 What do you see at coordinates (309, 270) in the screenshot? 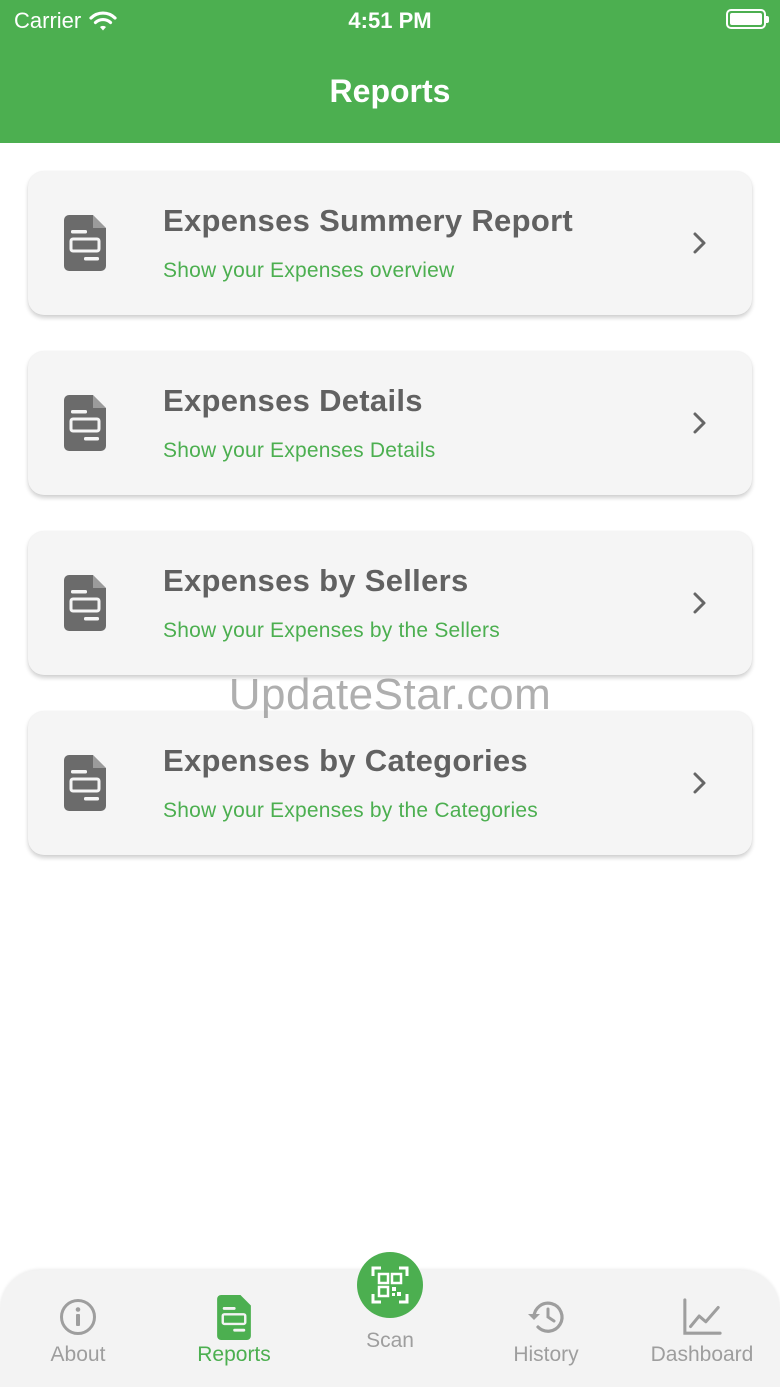
I see `report-subtitle: Show your Expenses overview` at bounding box center [309, 270].